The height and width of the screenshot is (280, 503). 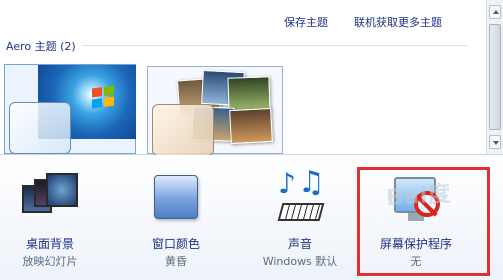 I want to click on aero-themes-group-header: Aero 主题 (2), so click(x=41, y=46).